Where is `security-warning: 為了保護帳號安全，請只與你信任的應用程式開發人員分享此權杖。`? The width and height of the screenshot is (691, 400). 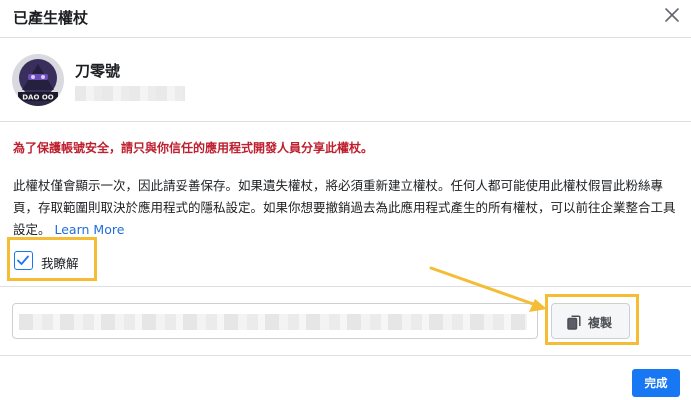 security-warning: 為了保護帳號安全，請只與你信任的應用程式開發人員分享此權杖。 is located at coordinates (193, 148).